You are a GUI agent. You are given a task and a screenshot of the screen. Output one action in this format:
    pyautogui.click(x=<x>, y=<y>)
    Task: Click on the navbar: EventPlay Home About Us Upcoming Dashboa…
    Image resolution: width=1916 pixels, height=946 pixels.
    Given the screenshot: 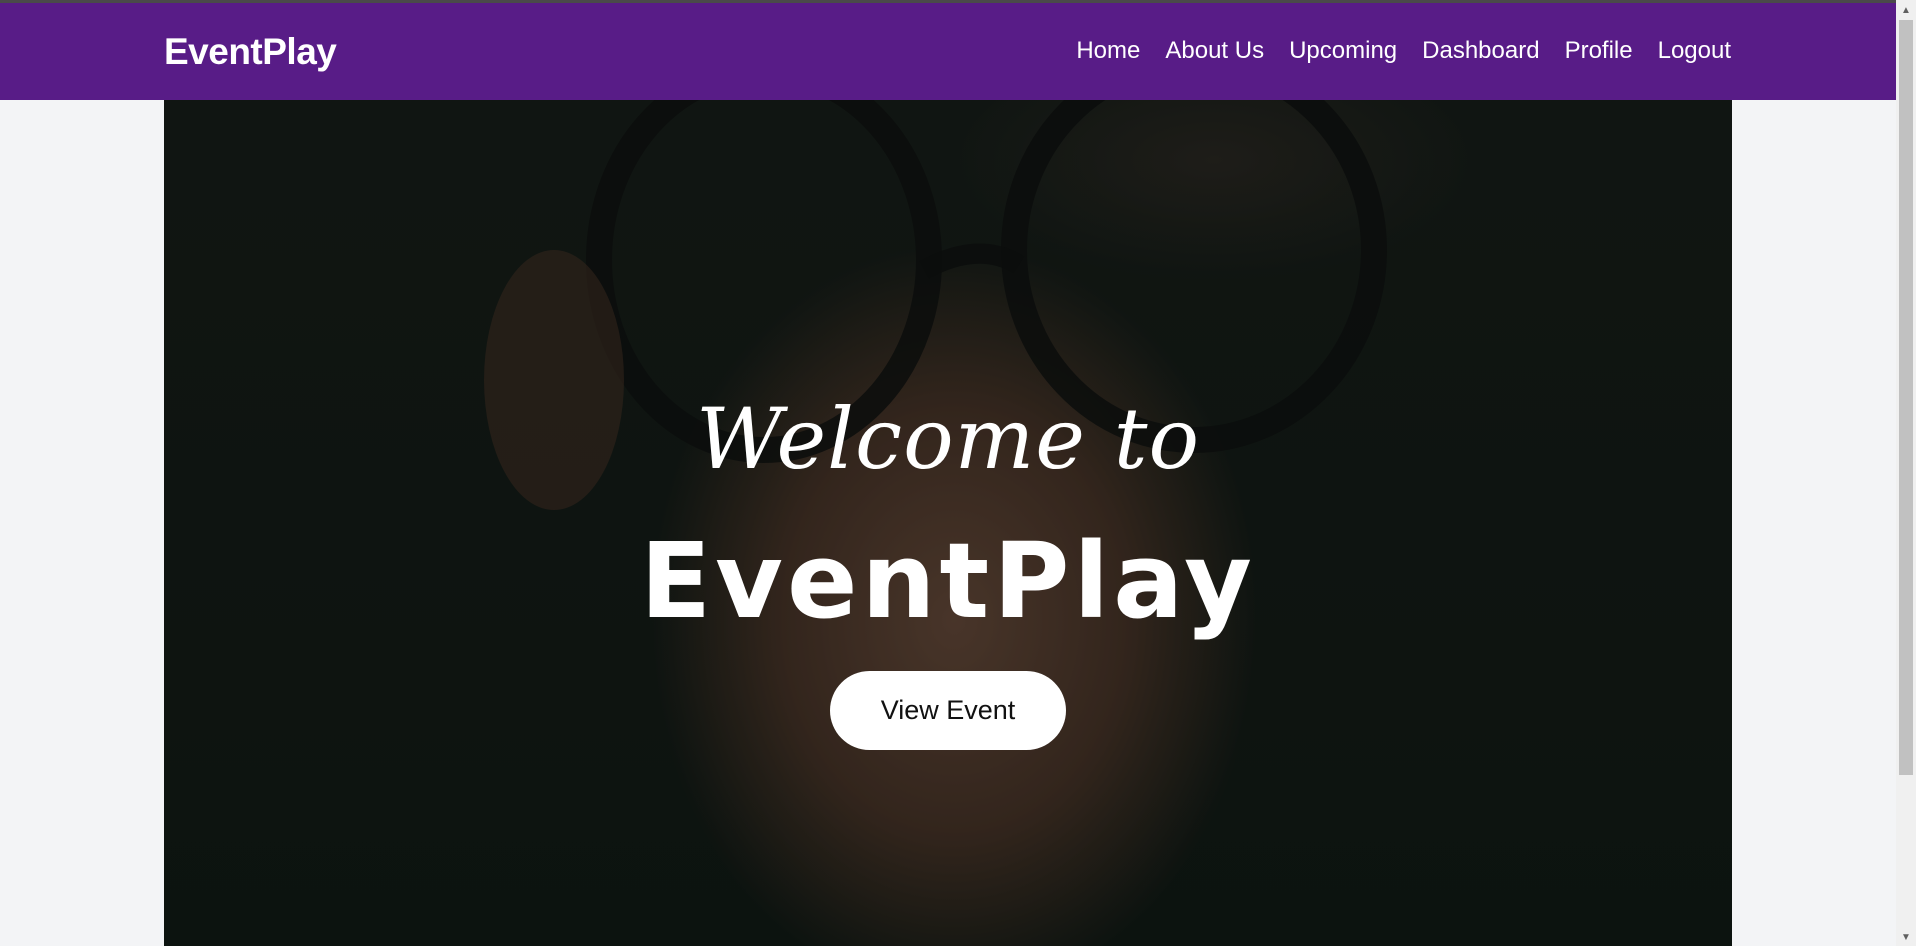 What is the action you would take?
    pyautogui.click(x=948, y=51)
    